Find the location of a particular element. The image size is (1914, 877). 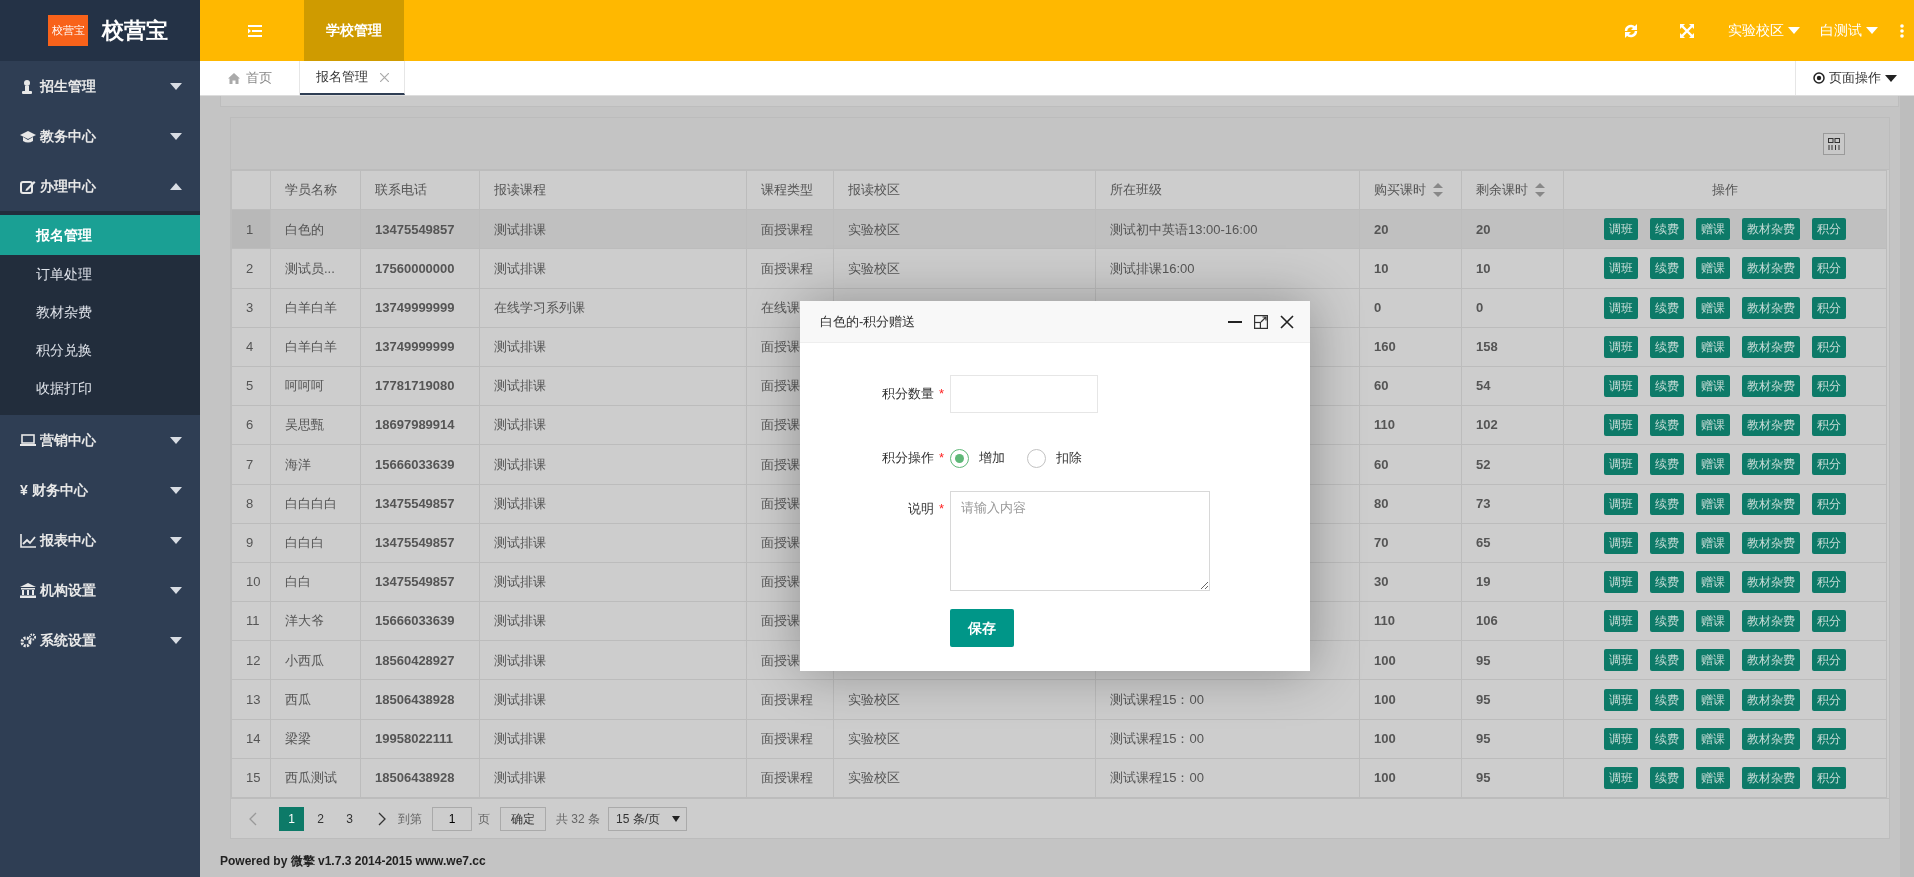

page-button: 1 is located at coordinates (291, 818).